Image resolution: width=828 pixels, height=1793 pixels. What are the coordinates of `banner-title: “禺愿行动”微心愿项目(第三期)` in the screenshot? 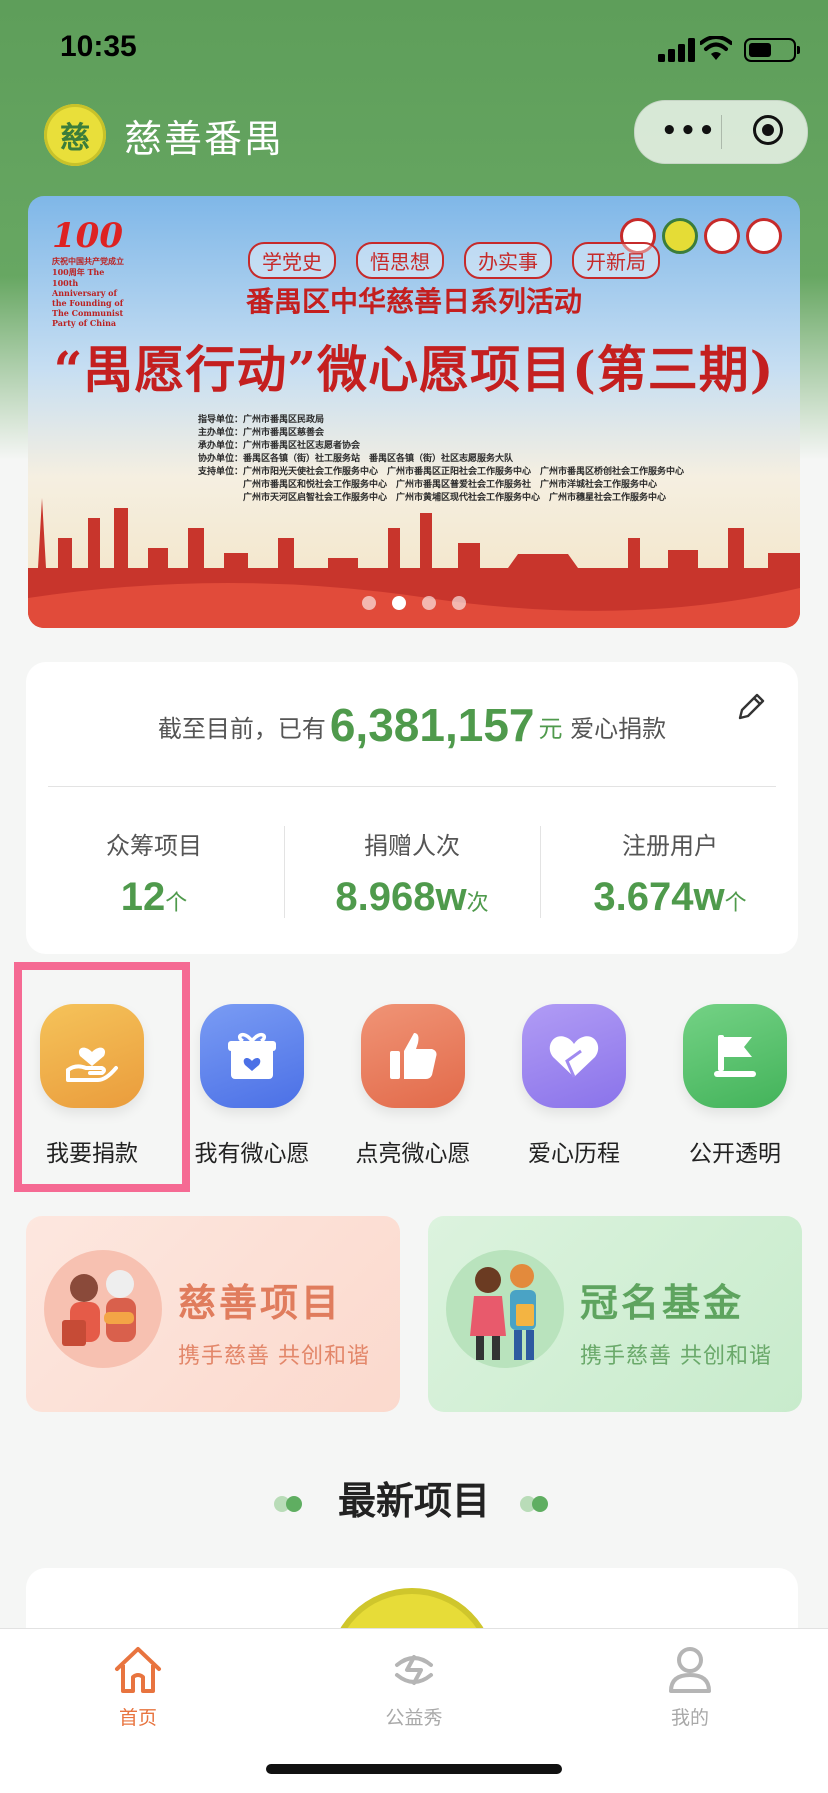 It's located at (414, 369).